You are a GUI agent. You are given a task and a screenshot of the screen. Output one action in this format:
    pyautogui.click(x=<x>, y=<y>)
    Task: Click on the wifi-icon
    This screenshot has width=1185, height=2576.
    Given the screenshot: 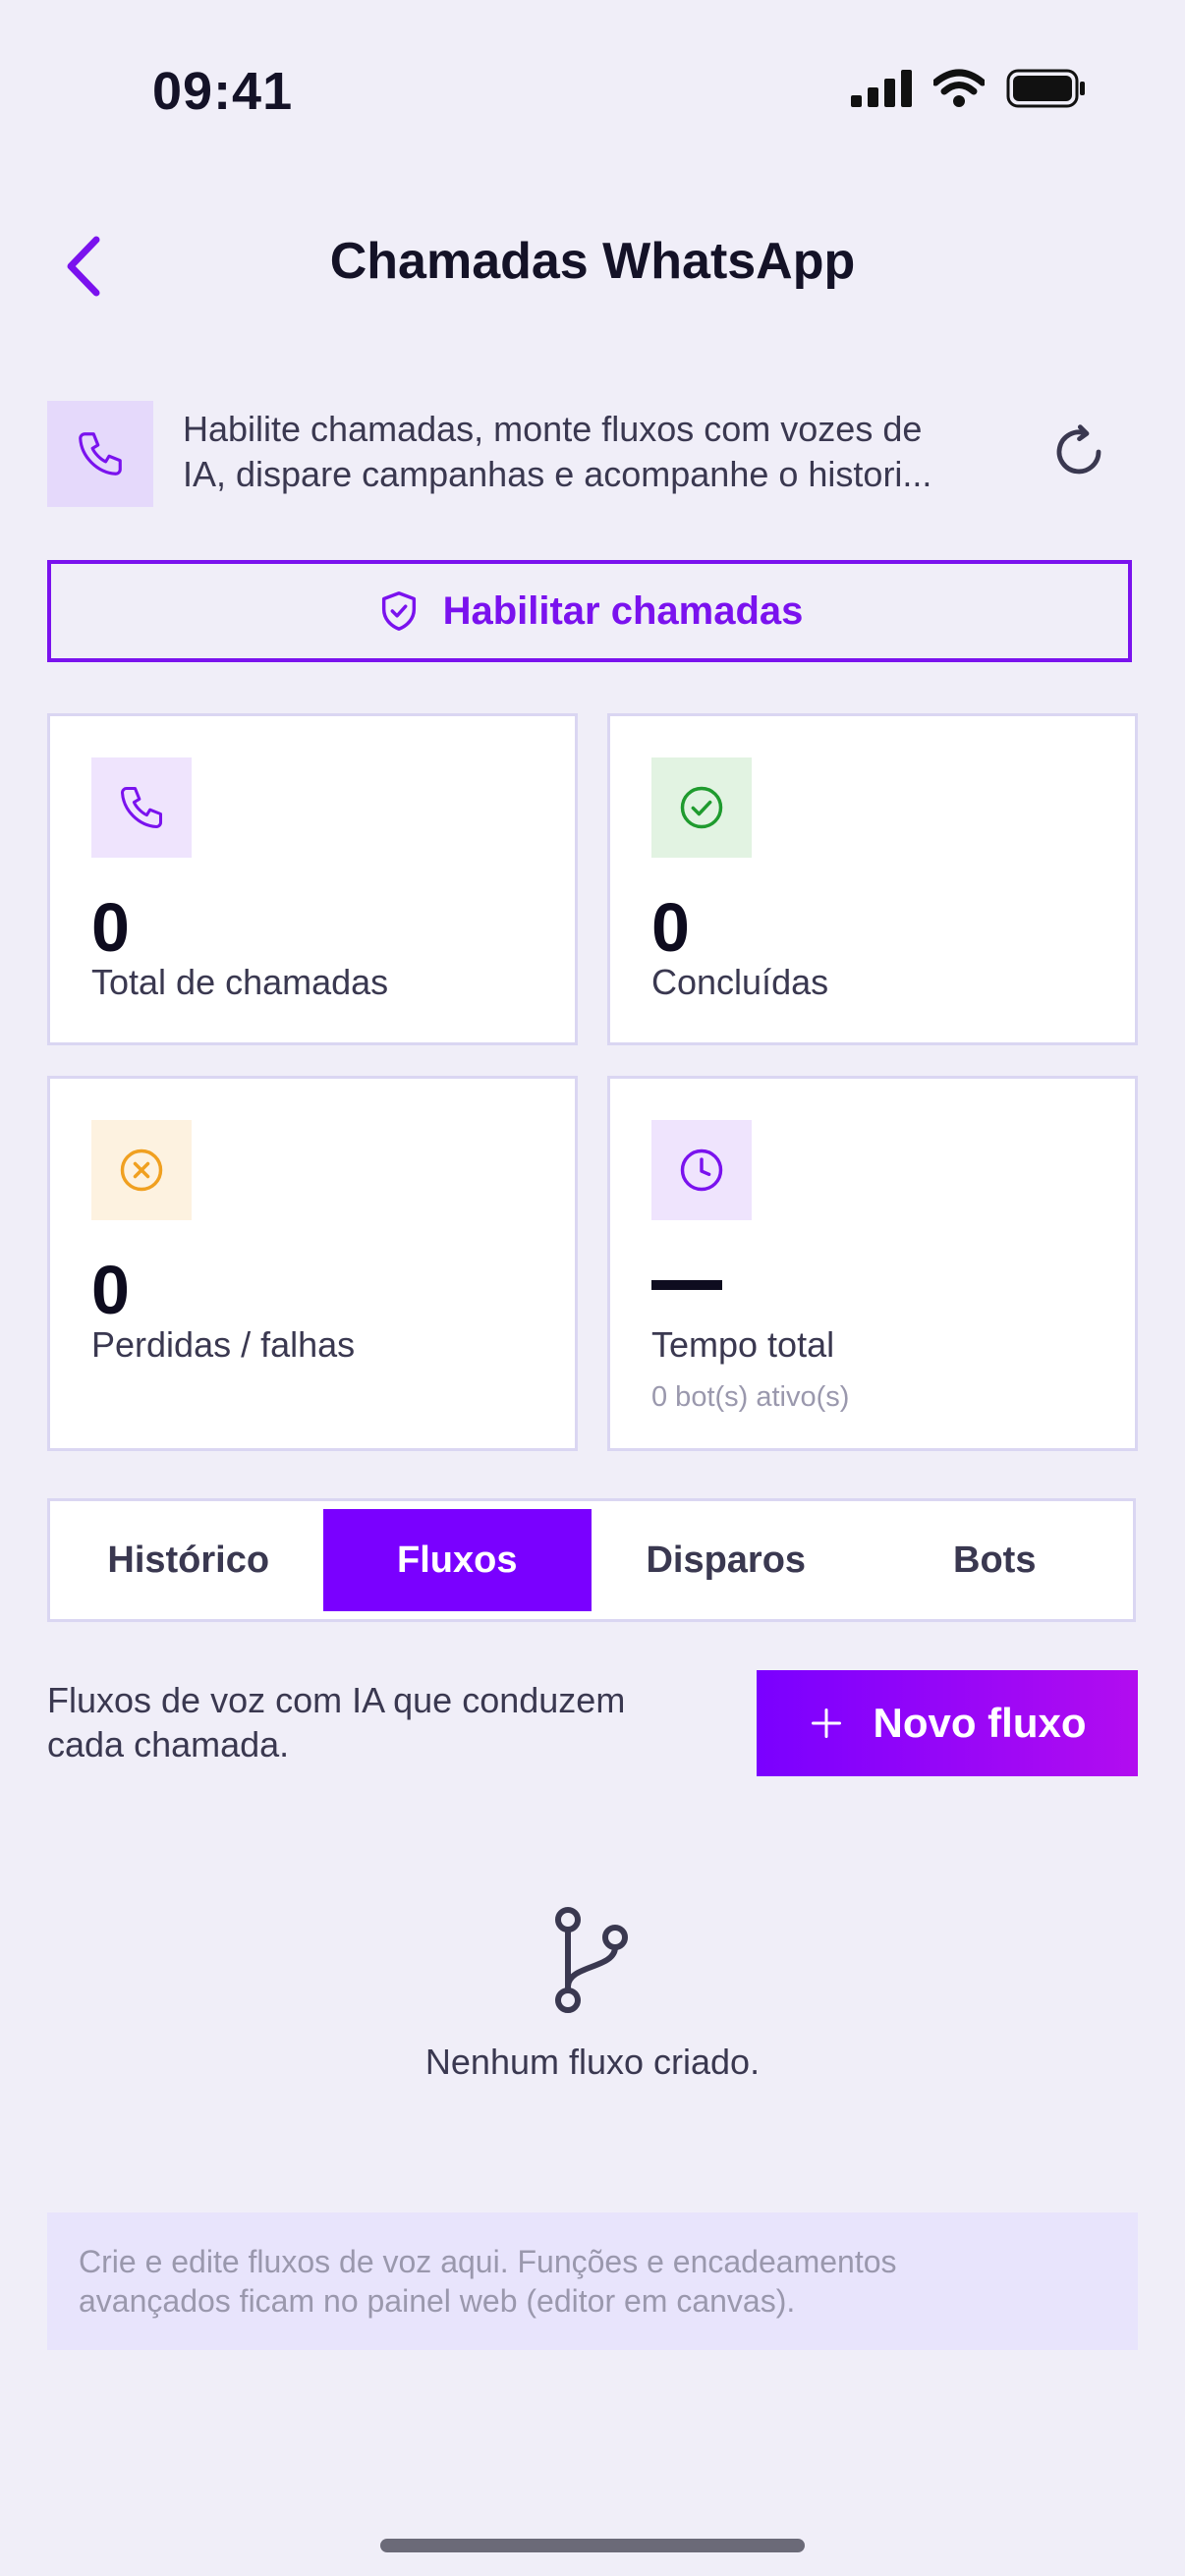 What is the action you would take?
    pyautogui.click(x=959, y=88)
    